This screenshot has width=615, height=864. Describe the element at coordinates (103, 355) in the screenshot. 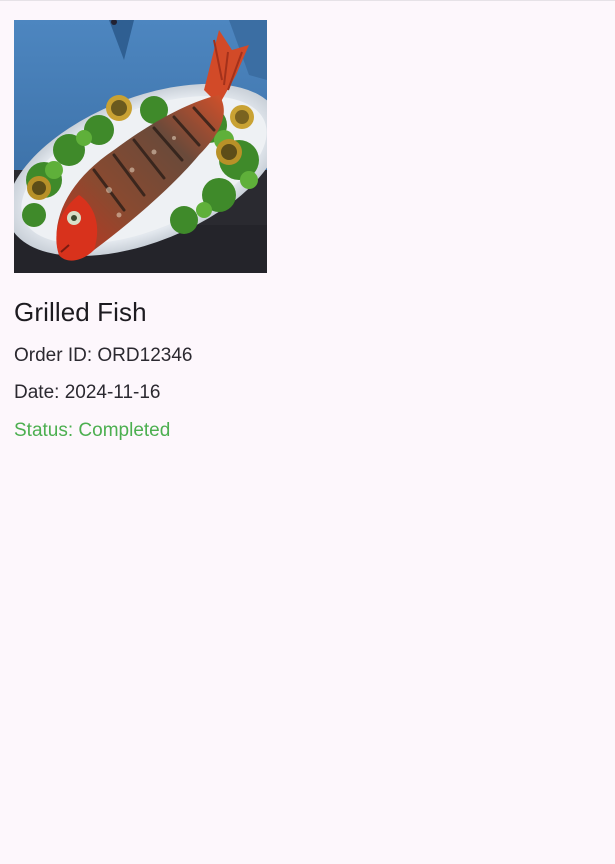

I see `order-id-text: Order ID: ORD12346` at that location.